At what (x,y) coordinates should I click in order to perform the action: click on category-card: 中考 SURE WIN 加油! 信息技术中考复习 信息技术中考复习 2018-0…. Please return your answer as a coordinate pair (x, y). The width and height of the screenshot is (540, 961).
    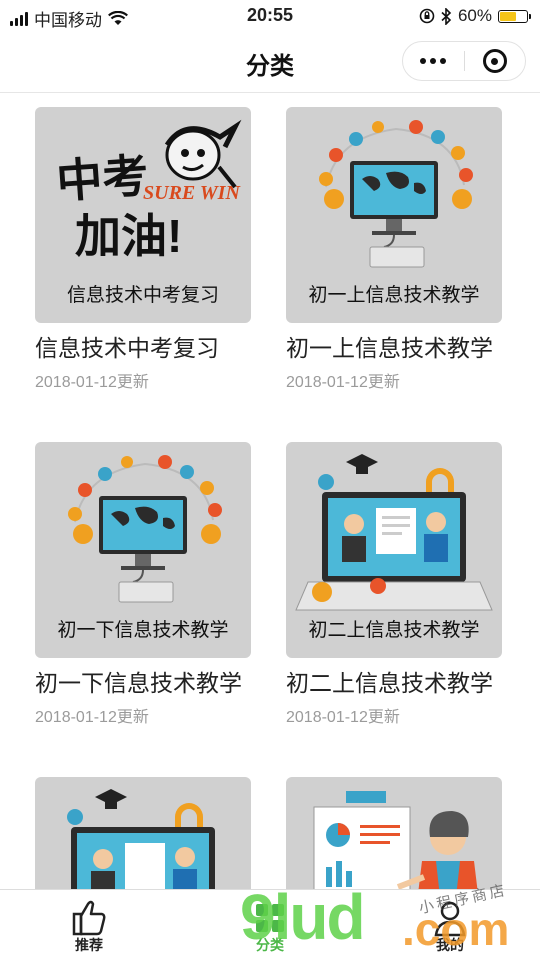
    Looking at the image, I should click on (143, 249).